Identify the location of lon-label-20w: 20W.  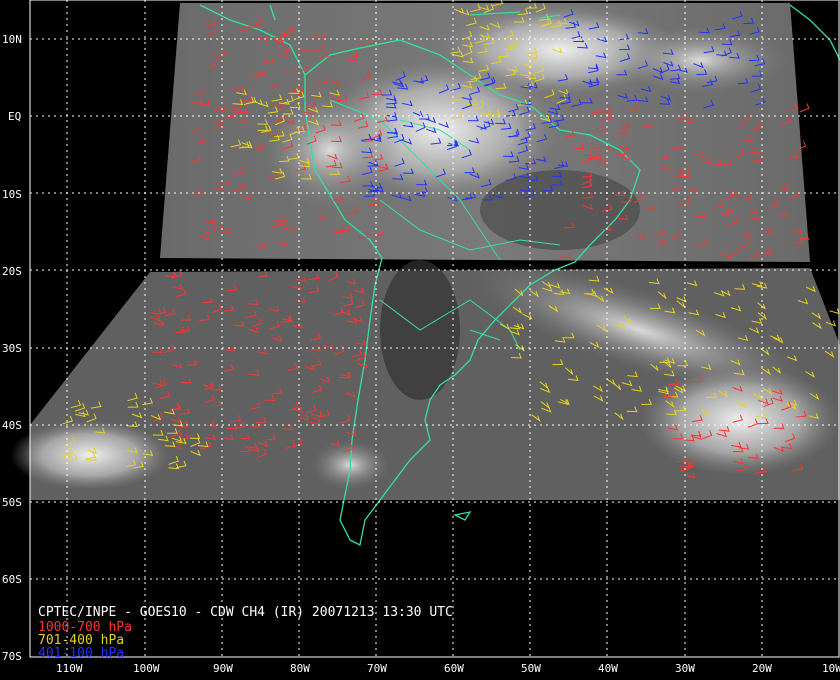
(762, 668).